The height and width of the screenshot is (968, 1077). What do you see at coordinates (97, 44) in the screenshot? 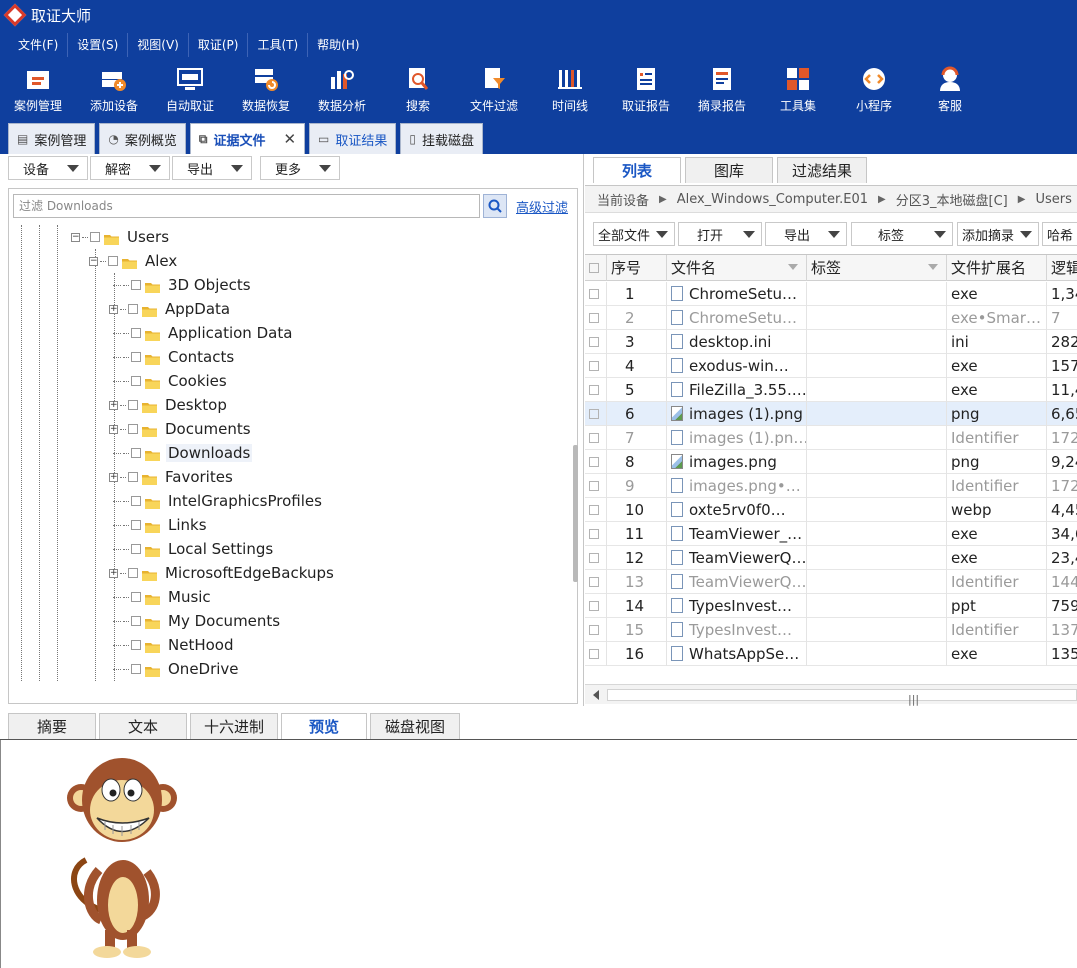
I see `menu-settings: 设置(S)` at bounding box center [97, 44].